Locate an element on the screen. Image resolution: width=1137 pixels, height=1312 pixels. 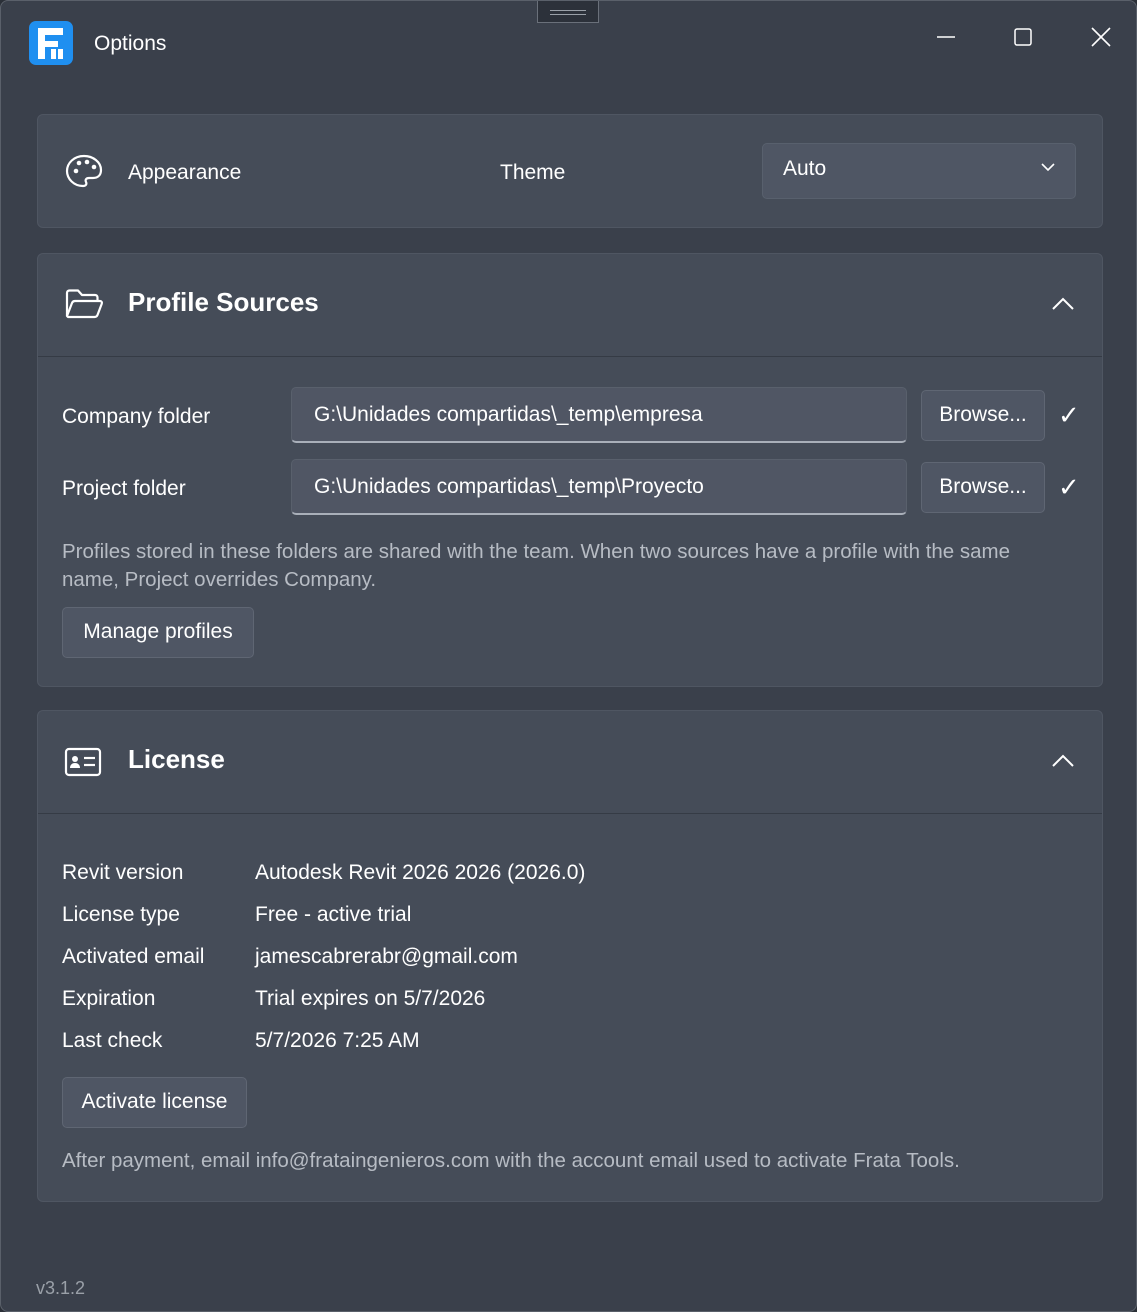
chevron-down-icon is located at coordinates (1048, 167).